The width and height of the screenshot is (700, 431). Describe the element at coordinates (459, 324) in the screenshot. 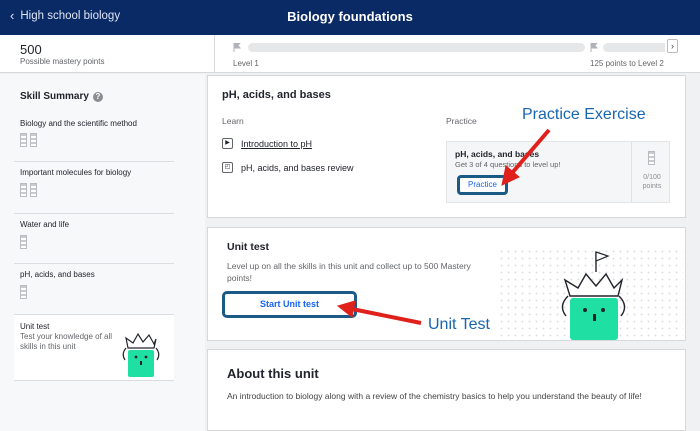

I see `annotation-unit-test: Unit Test` at that location.